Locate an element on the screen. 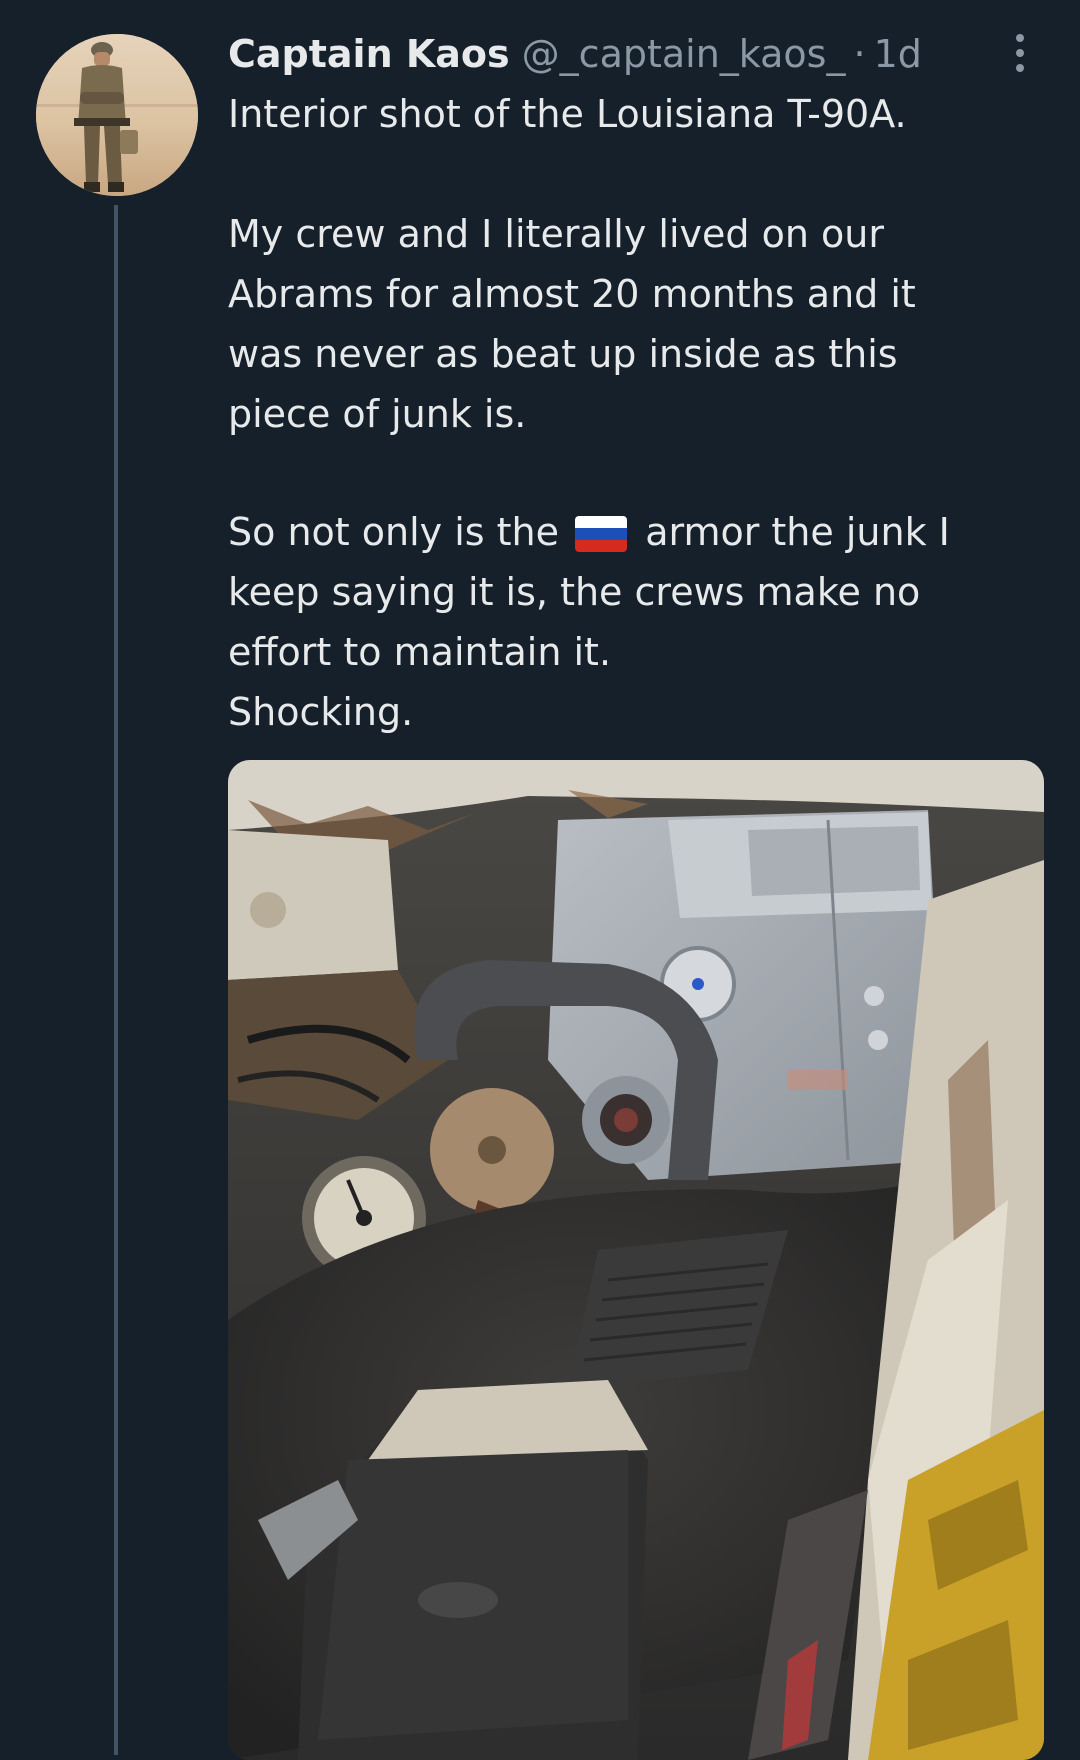 Image resolution: width=1080 pixels, height=1760 pixels. tweet-text-line: My crew and I literally lived on our is located at coordinates (556, 234).